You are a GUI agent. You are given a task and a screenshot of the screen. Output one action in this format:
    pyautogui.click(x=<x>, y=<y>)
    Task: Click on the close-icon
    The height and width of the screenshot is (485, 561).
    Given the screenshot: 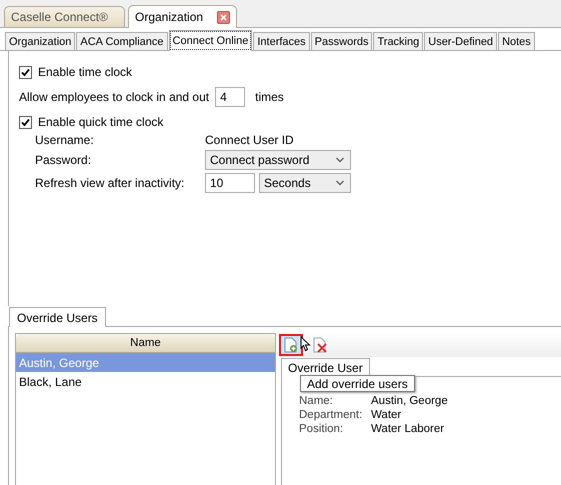 What is the action you would take?
    pyautogui.click(x=223, y=17)
    